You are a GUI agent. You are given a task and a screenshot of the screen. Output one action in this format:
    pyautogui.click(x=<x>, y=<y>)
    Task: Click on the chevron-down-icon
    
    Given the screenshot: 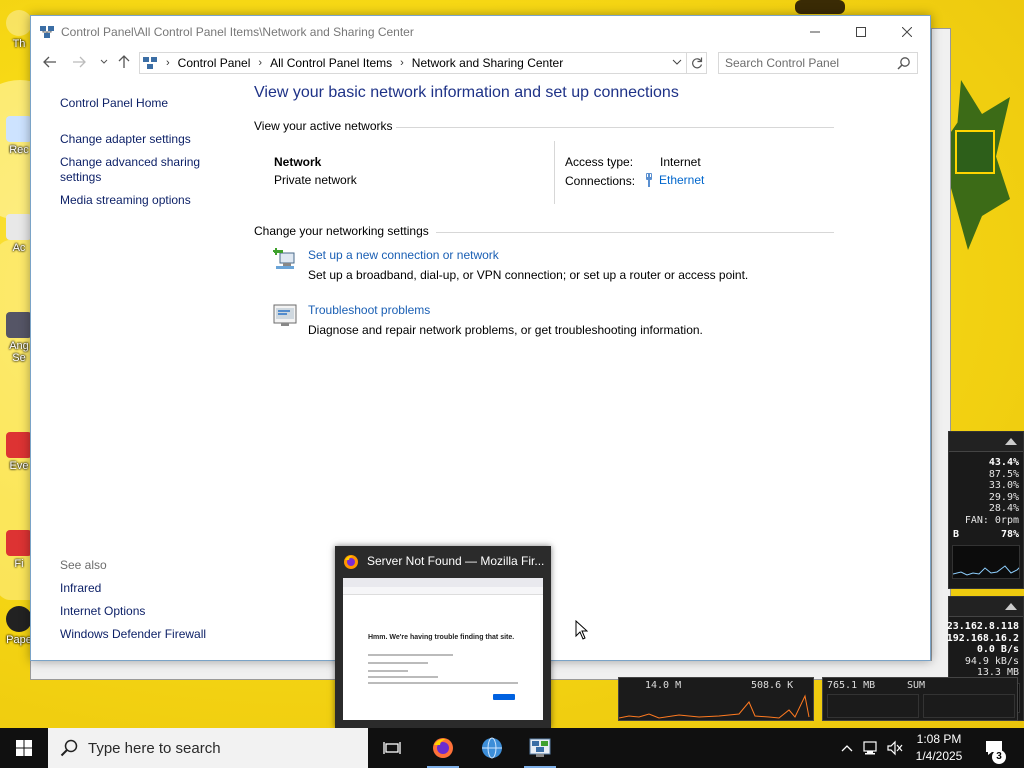 What is the action you would take?
    pyautogui.click(x=104, y=61)
    